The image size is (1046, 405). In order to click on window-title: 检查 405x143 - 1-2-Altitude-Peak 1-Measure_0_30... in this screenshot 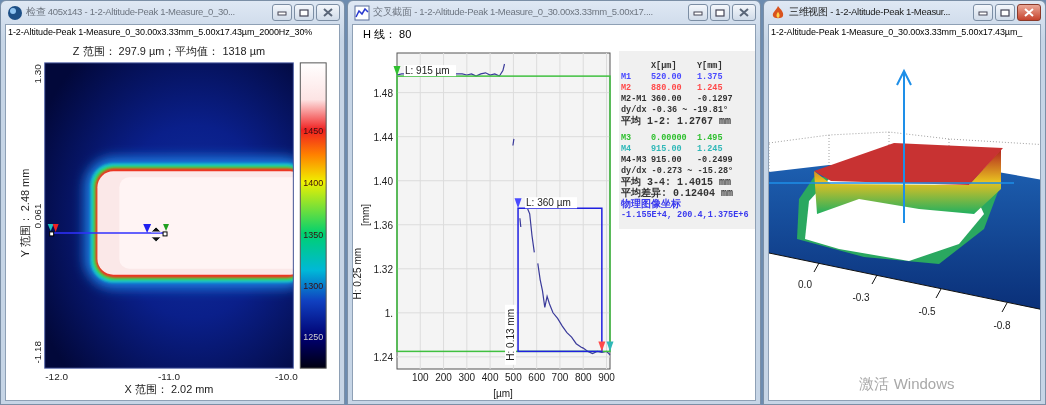, I will do `click(130, 12)`.